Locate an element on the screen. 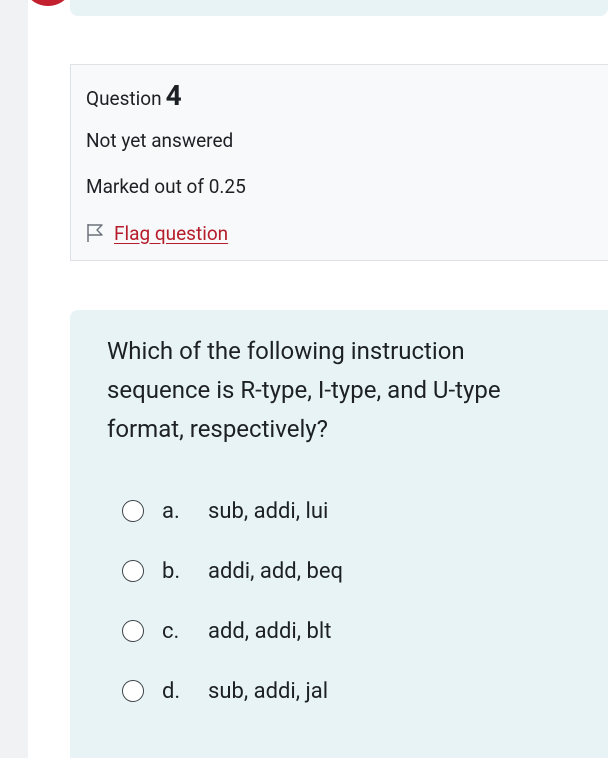 Image resolution: width=608 pixels, height=758 pixels. answer-text: sub, addi, jal is located at coordinates (268, 691).